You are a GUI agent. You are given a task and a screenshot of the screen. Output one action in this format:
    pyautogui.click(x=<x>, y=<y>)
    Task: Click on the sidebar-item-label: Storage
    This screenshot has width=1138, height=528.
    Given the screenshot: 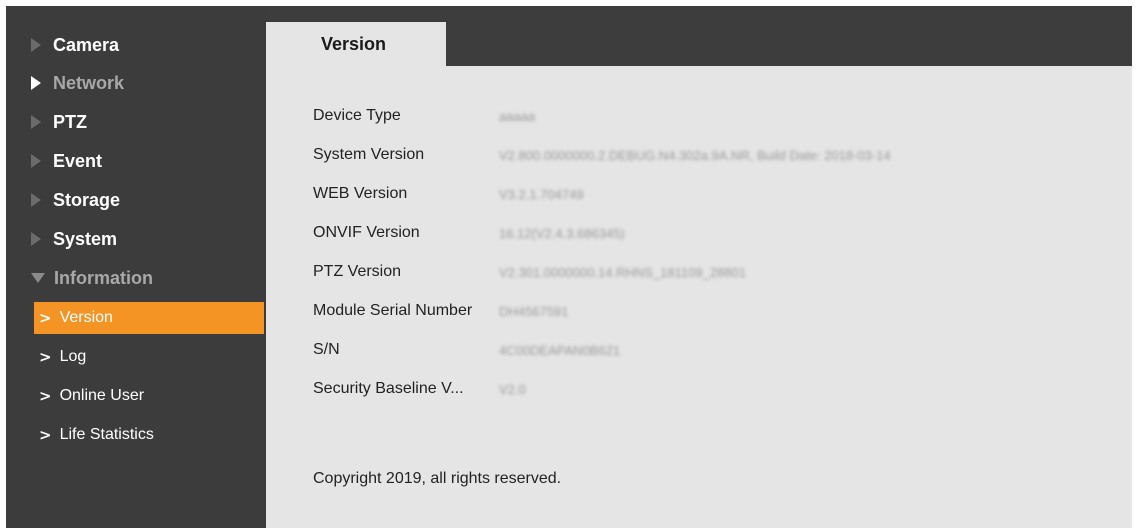 What is the action you would take?
    pyautogui.click(x=87, y=199)
    